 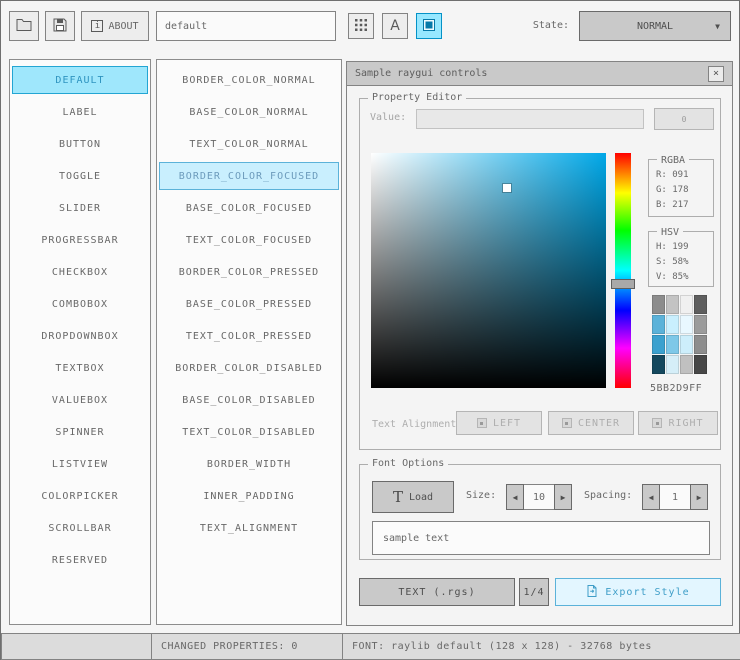 I want to click on property-list-item: TEXT_COLOR_NORMAL, so click(x=249, y=144).